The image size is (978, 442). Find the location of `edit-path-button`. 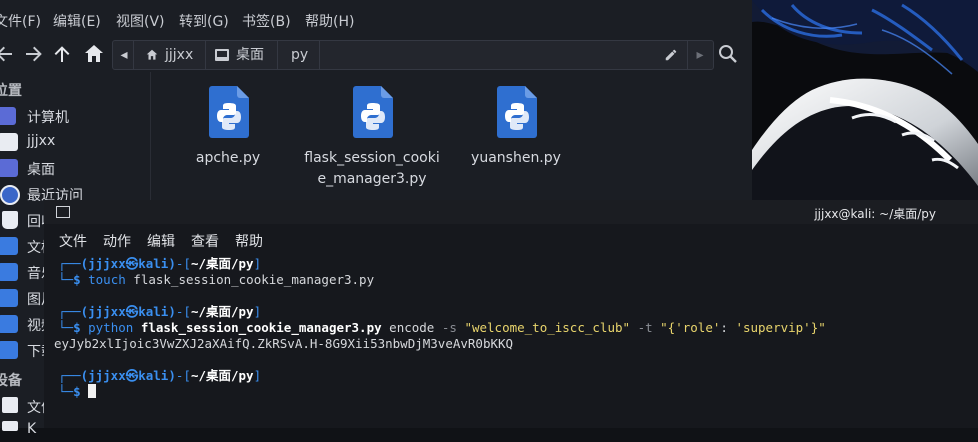

edit-path-button is located at coordinates (671, 55).